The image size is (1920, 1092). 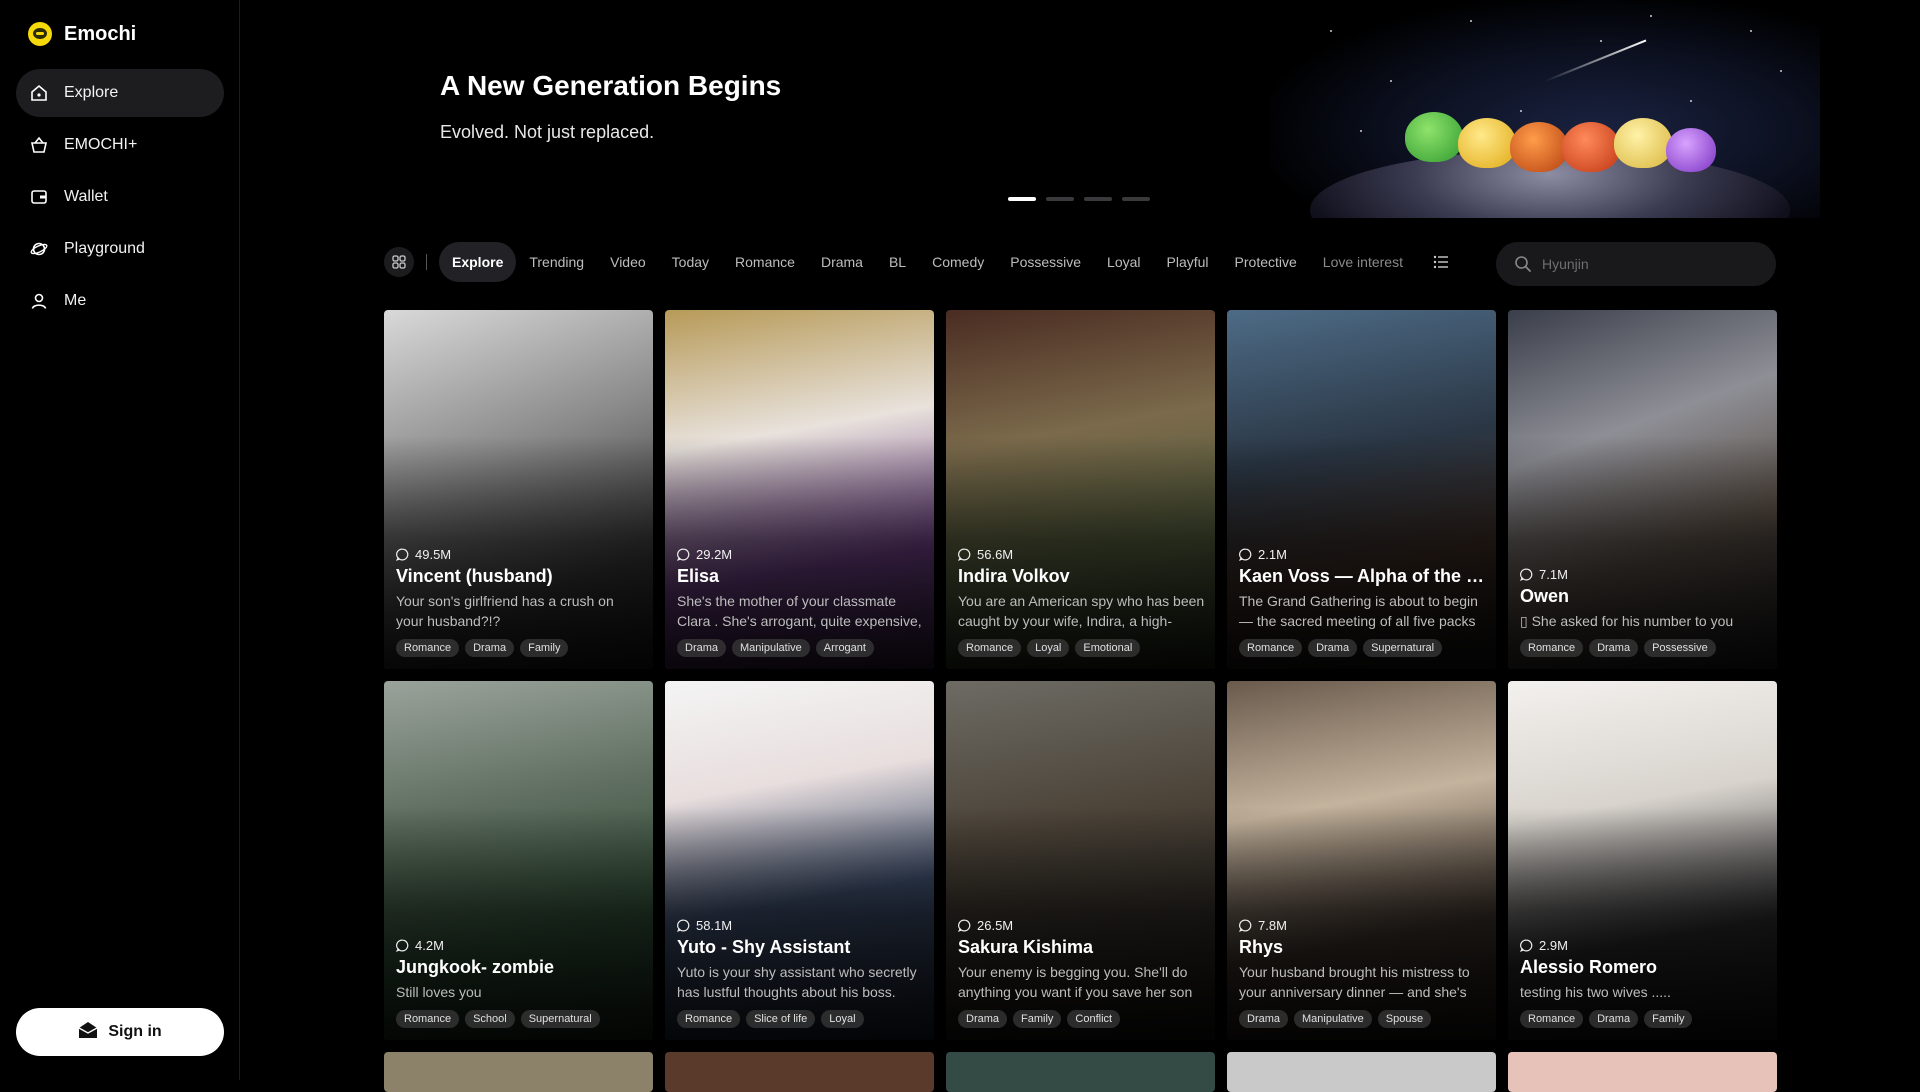 What do you see at coordinates (781, 1019) in the screenshot?
I see `tag: Slice of life` at bounding box center [781, 1019].